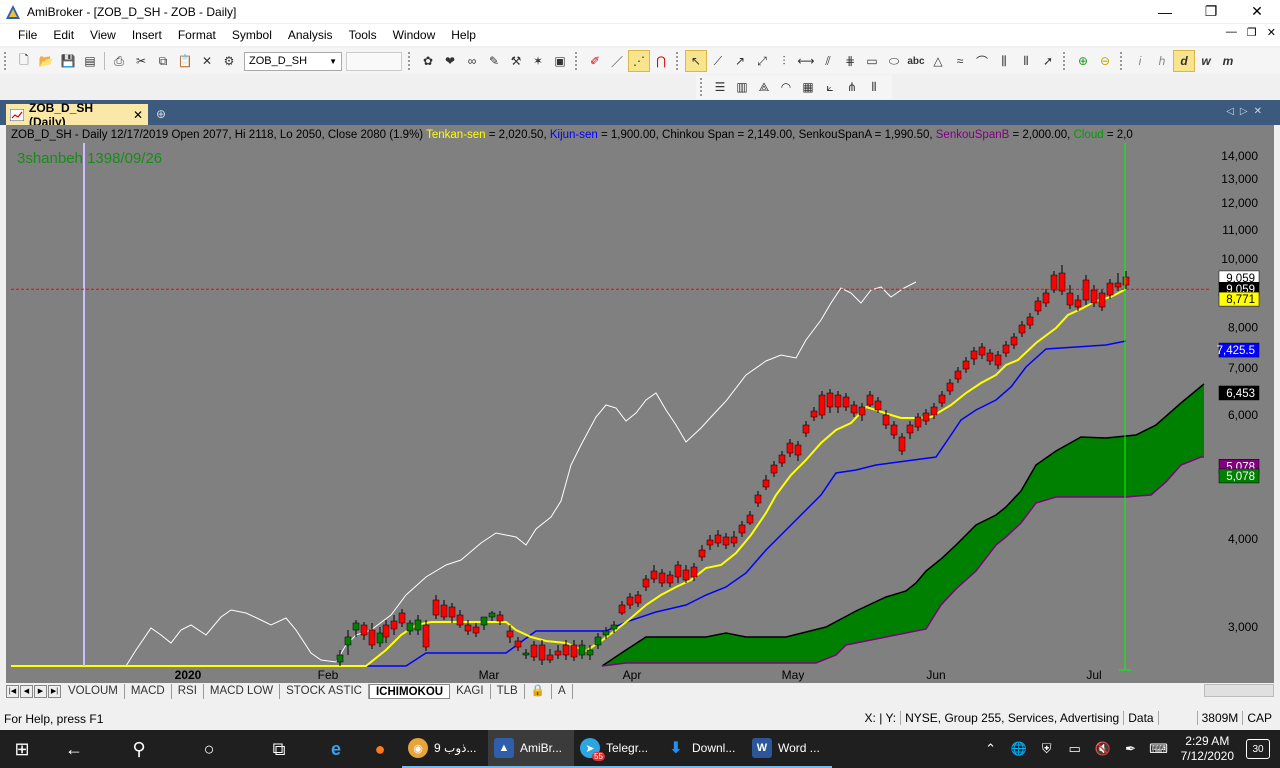  Describe the element at coordinates (472, 61) in the screenshot. I see `link-icon: ∞` at that location.